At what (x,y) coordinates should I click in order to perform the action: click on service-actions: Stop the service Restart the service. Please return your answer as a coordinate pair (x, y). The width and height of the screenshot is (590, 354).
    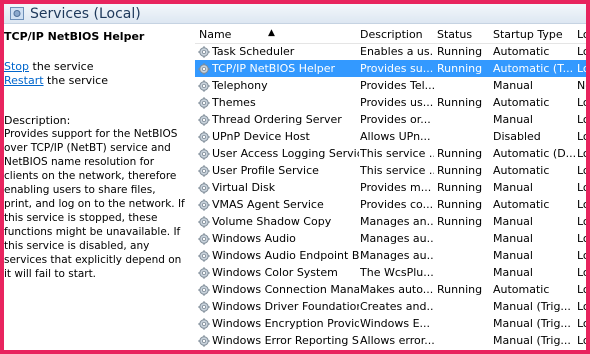
    Looking at the image, I should click on (56, 74).